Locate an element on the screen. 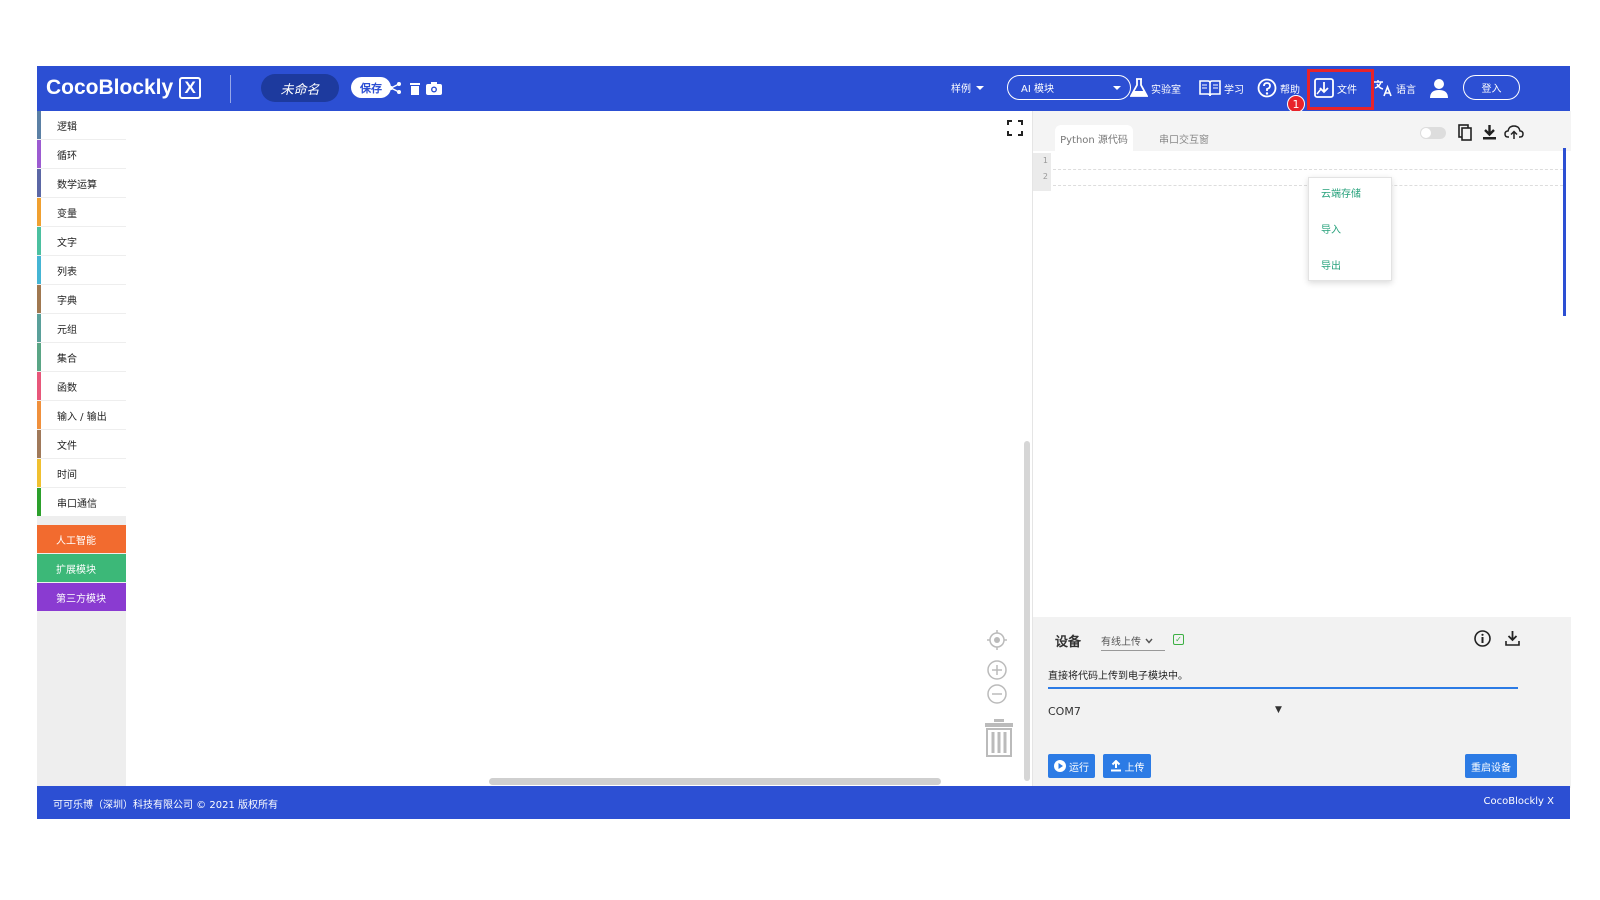 This screenshot has width=1600, height=900. fullscreen-icon is located at coordinates (1015, 128).